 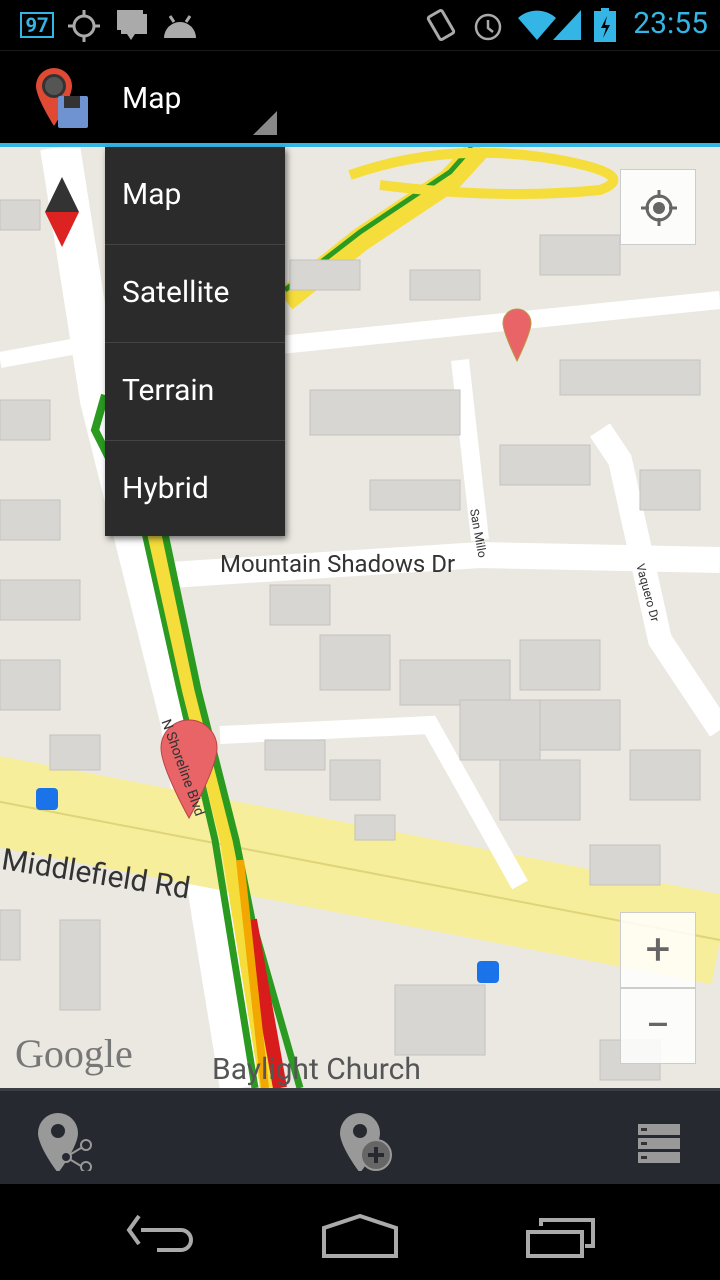 I want to click on signal-icon, so click(x=567, y=25).